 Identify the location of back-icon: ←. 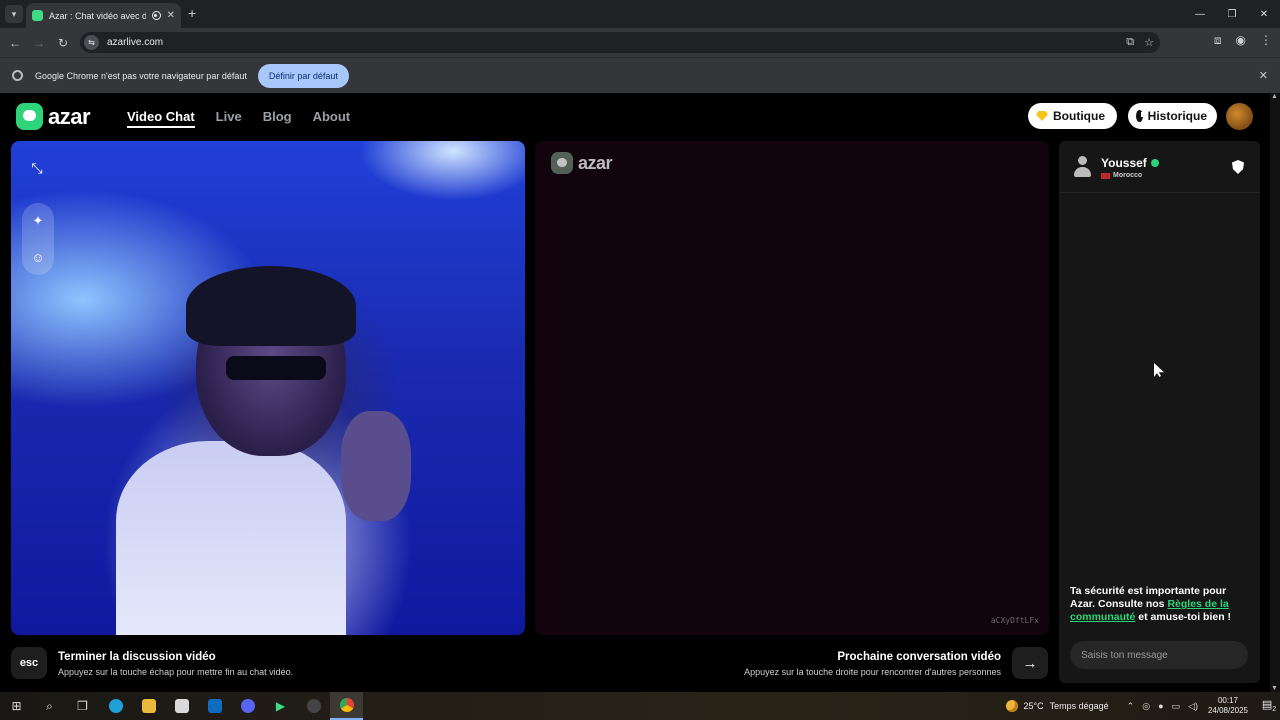
(15, 43).